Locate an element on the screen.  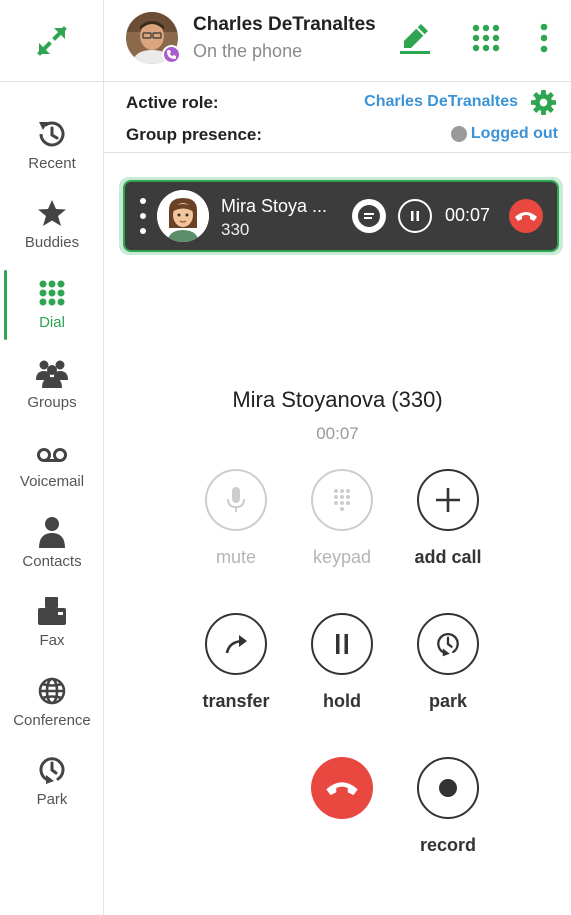
transfer-control: transfer is located at coordinates (236, 668).